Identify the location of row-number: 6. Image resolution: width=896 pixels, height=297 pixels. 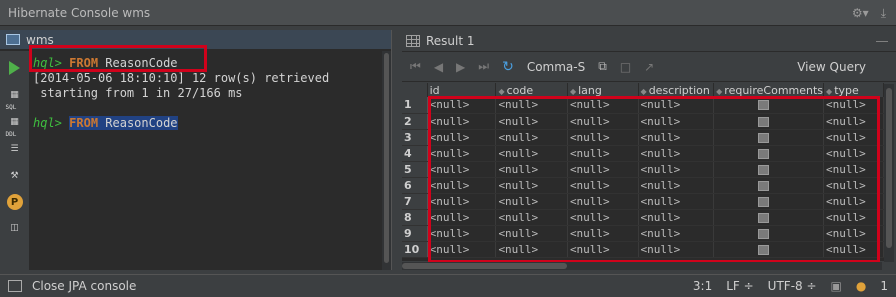
(415, 185).